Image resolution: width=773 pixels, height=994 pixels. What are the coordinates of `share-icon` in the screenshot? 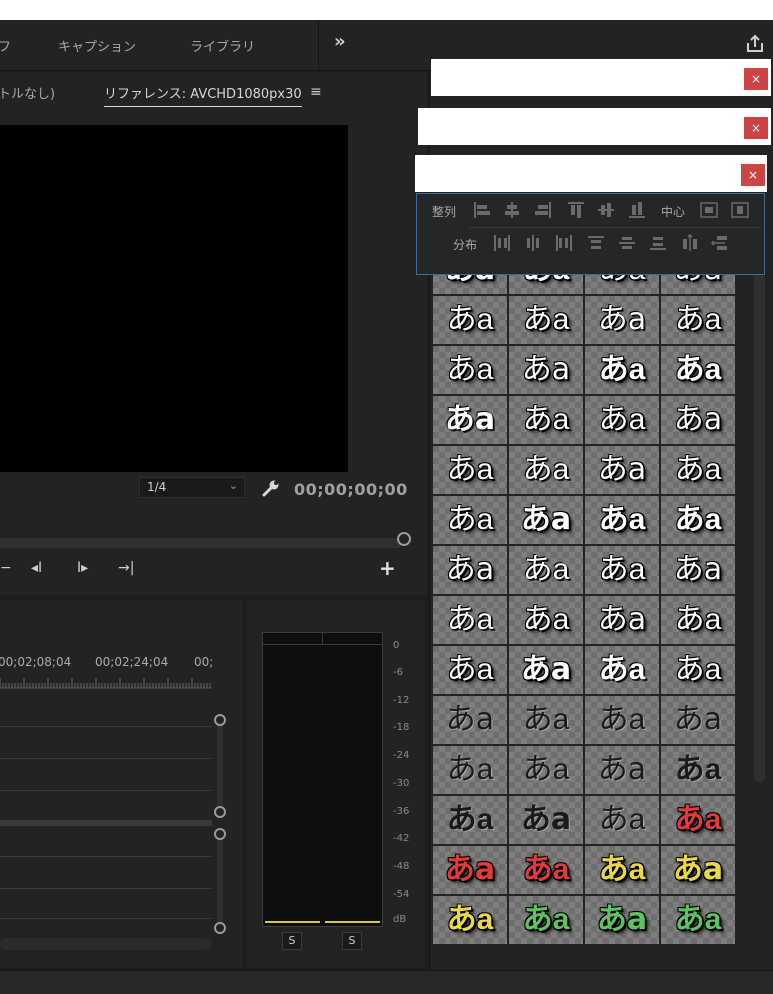 It's located at (755, 44).